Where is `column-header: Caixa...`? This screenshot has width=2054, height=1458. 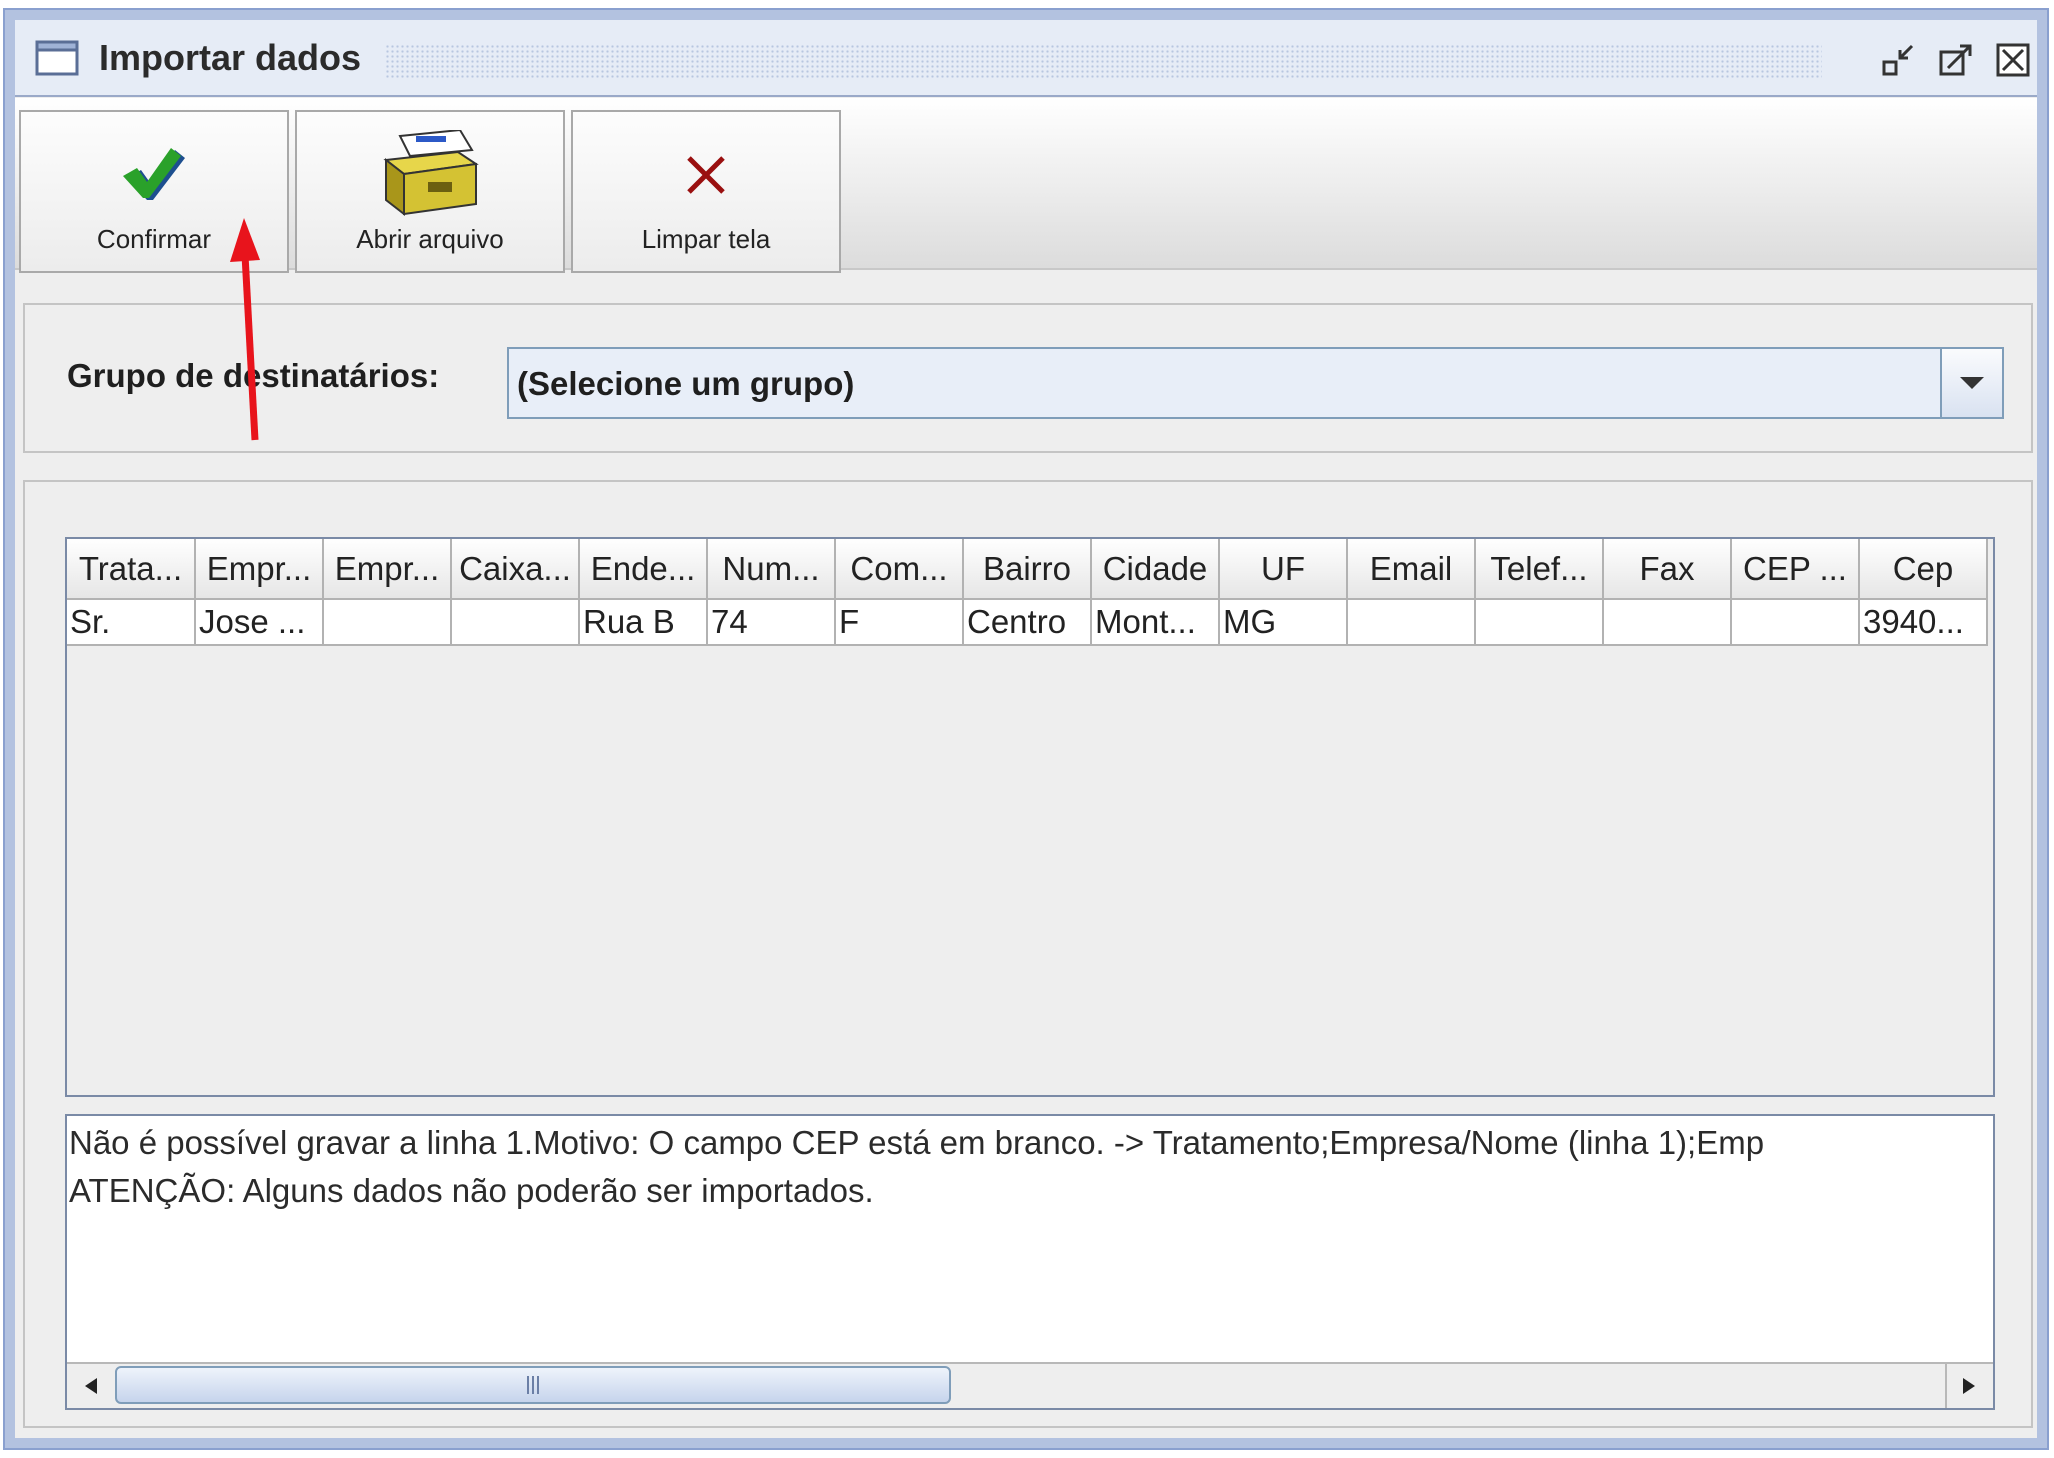 column-header: Caixa... is located at coordinates (515, 569).